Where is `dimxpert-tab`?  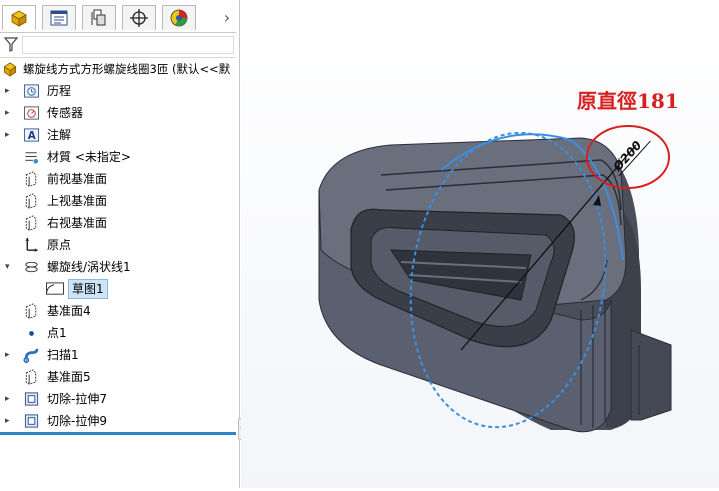
dimxpert-tab is located at coordinates (139, 17).